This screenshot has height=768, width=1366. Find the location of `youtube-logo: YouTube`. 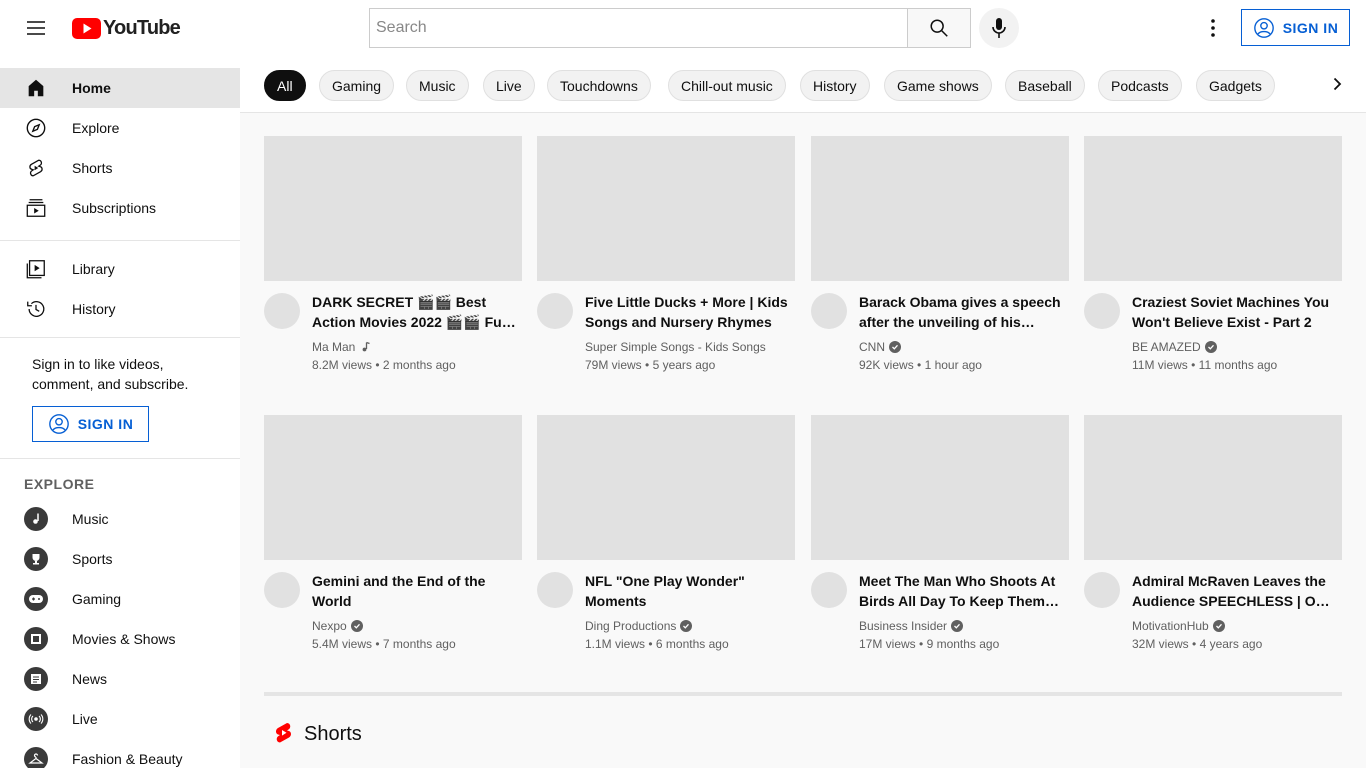

youtube-logo: YouTube is located at coordinates (126, 28).